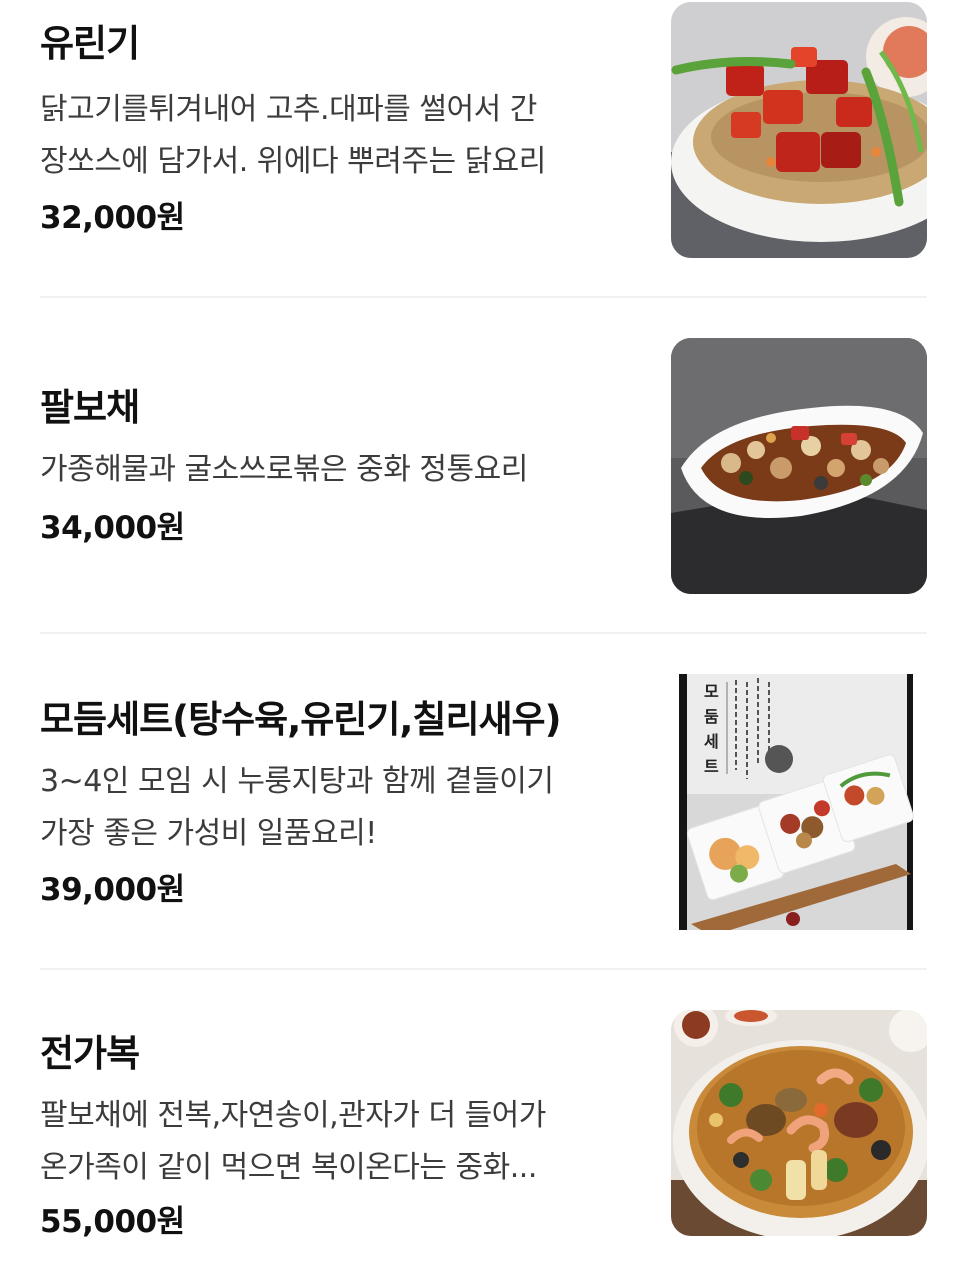 This screenshot has width=966, height=1268. I want to click on set-title-1: 모, so click(711, 691).